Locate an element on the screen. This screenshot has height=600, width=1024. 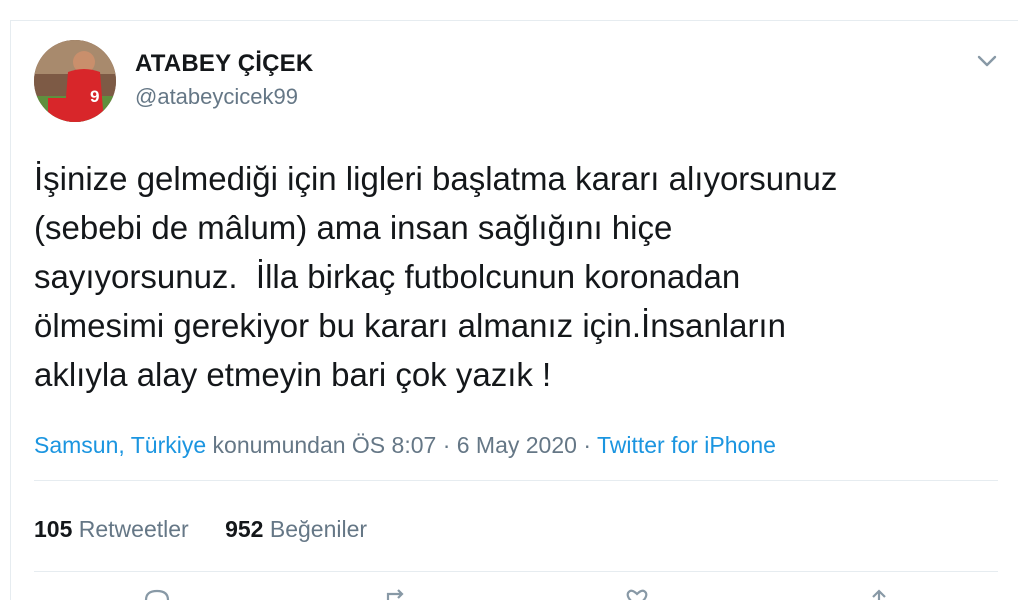
likes-count: 952 is located at coordinates (244, 529).